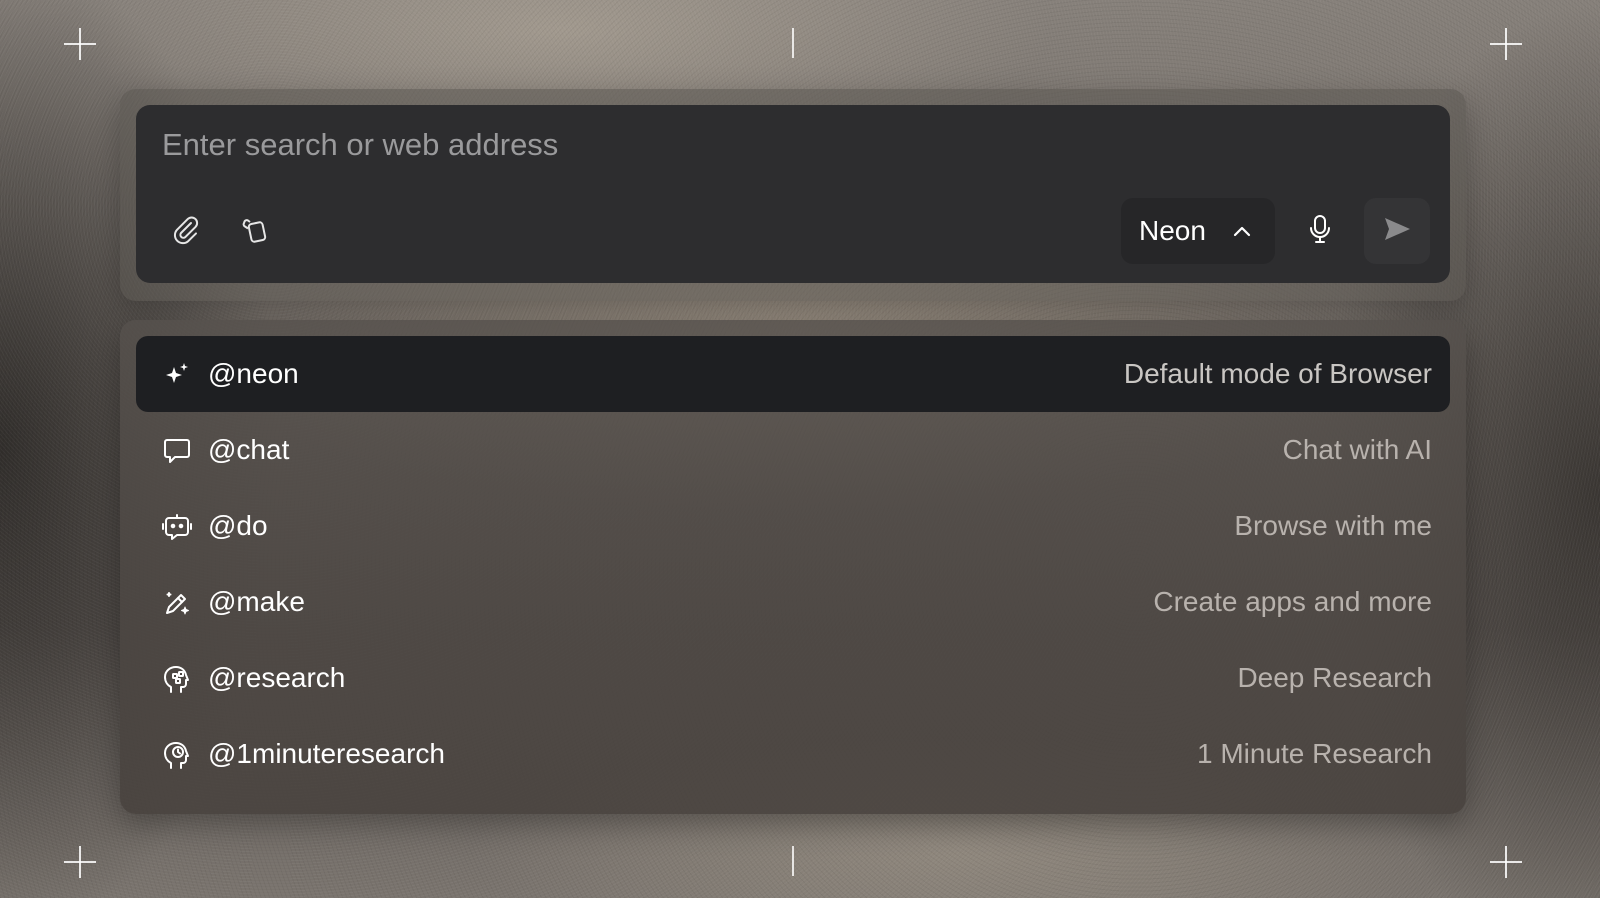  What do you see at coordinates (793, 43) in the screenshot?
I see `tick-top-center` at bounding box center [793, 43].